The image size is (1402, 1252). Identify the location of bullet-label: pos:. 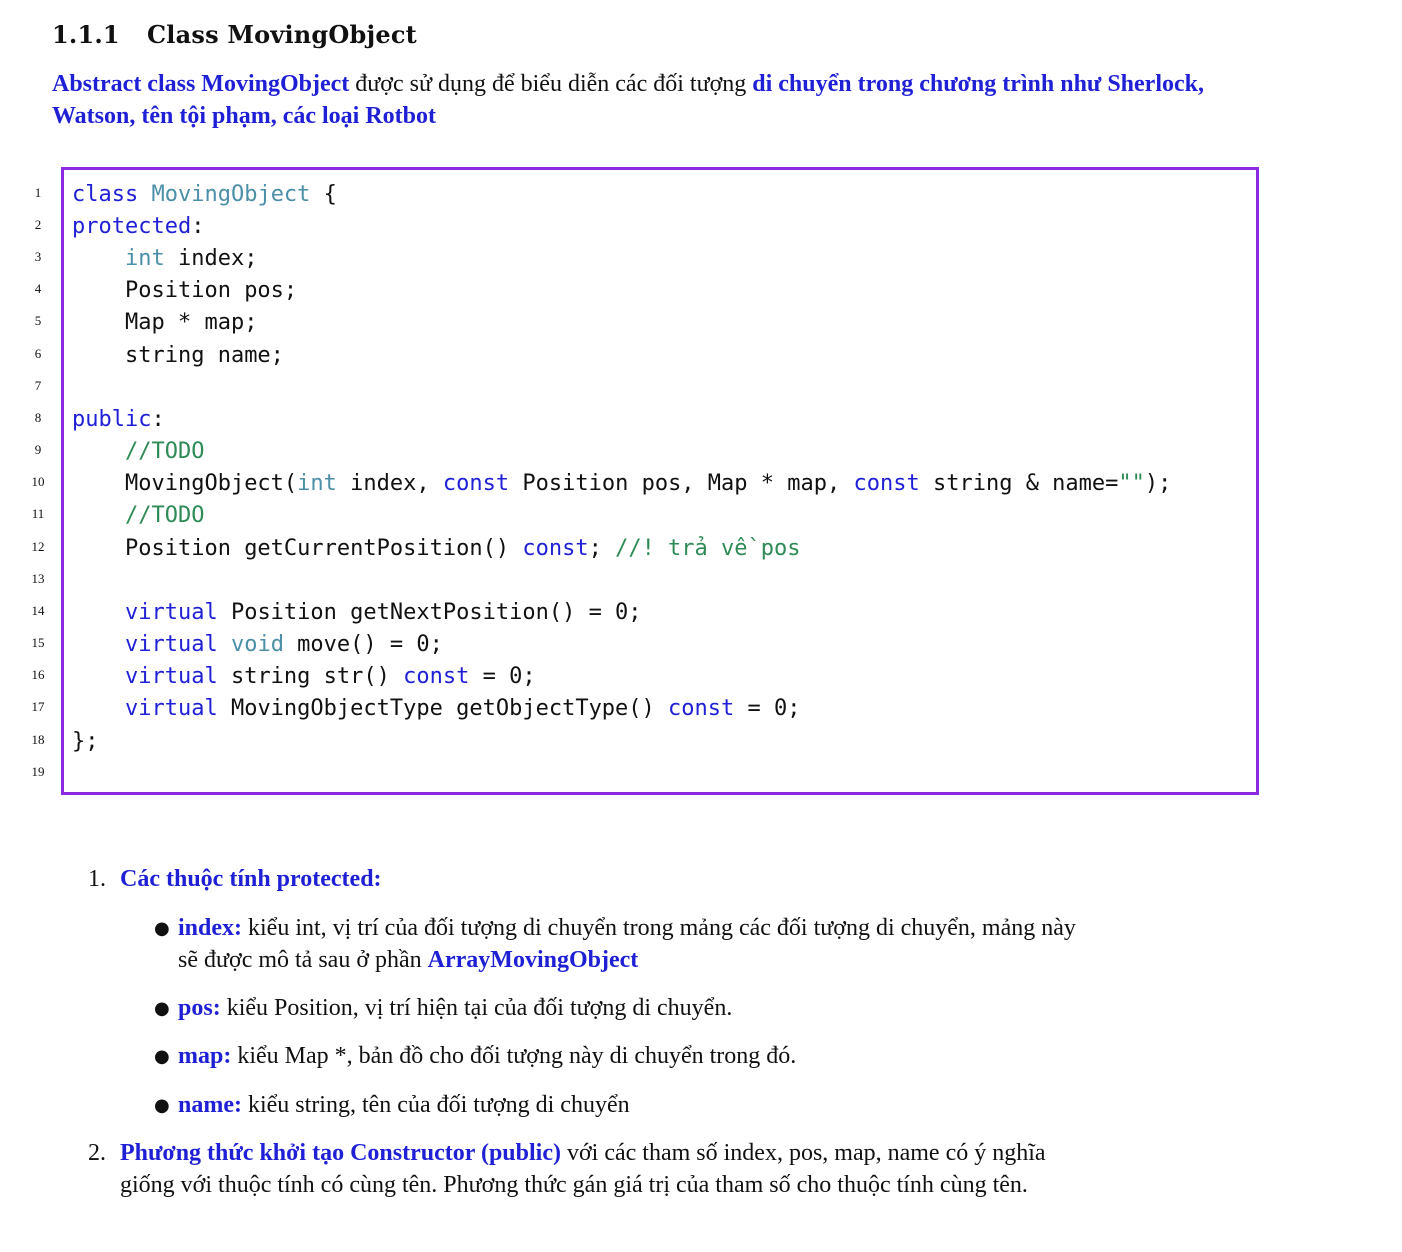
(199, 1008).